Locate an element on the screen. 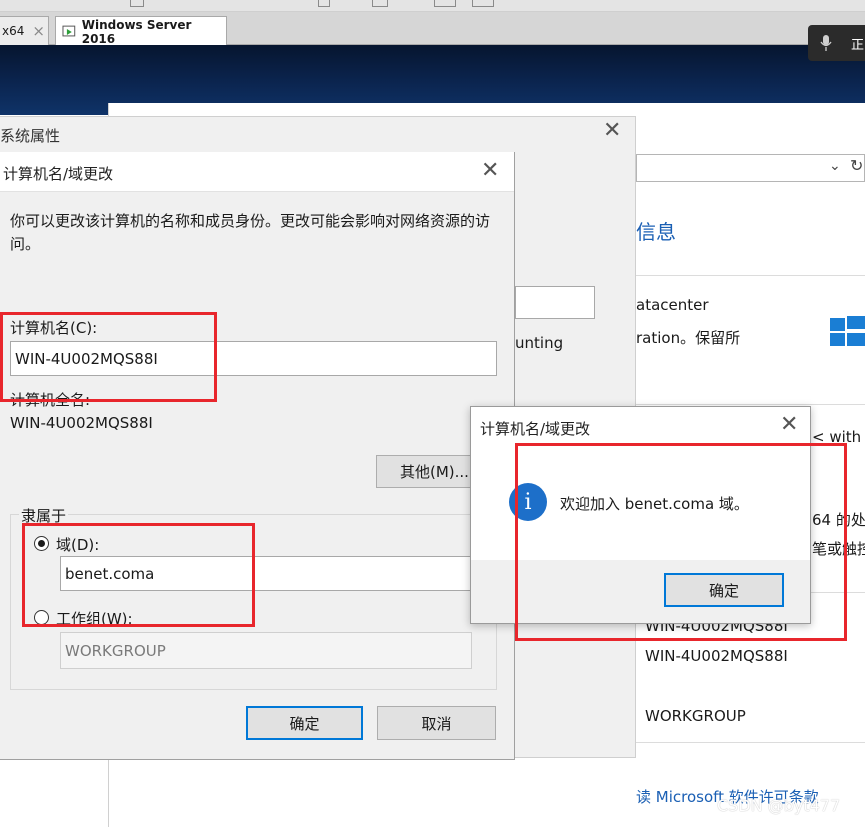 The width and height of the screenshot is (865, 827). workgroup-value: WORKGROUP is located at coordinates (695, 716).